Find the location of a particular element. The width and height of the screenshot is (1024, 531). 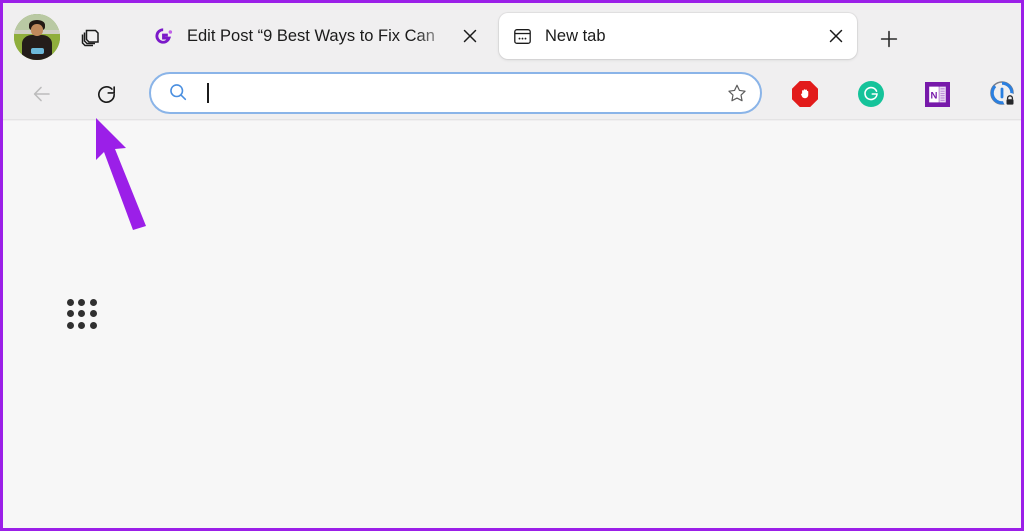

star-outline-icon is located at coordinates (737, 93).